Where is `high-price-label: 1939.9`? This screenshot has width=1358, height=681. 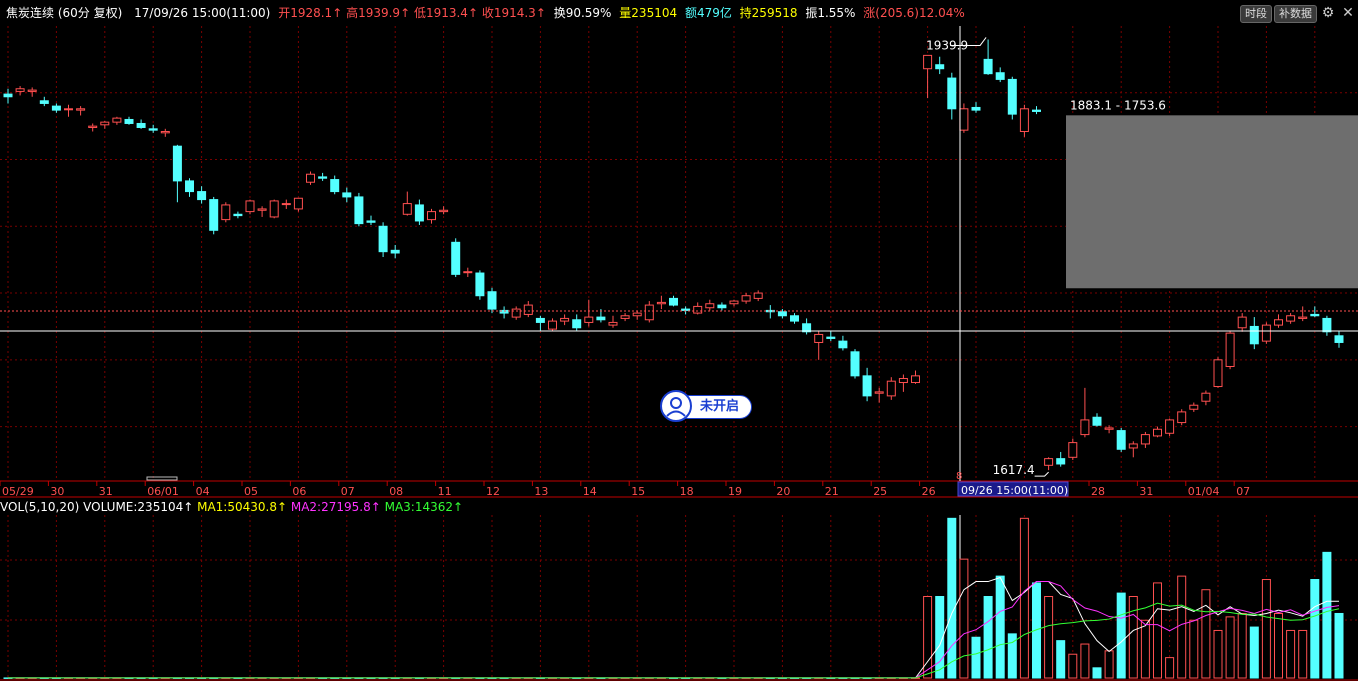 high-price-label: 1939.9 is located at coordinates (947, 45).